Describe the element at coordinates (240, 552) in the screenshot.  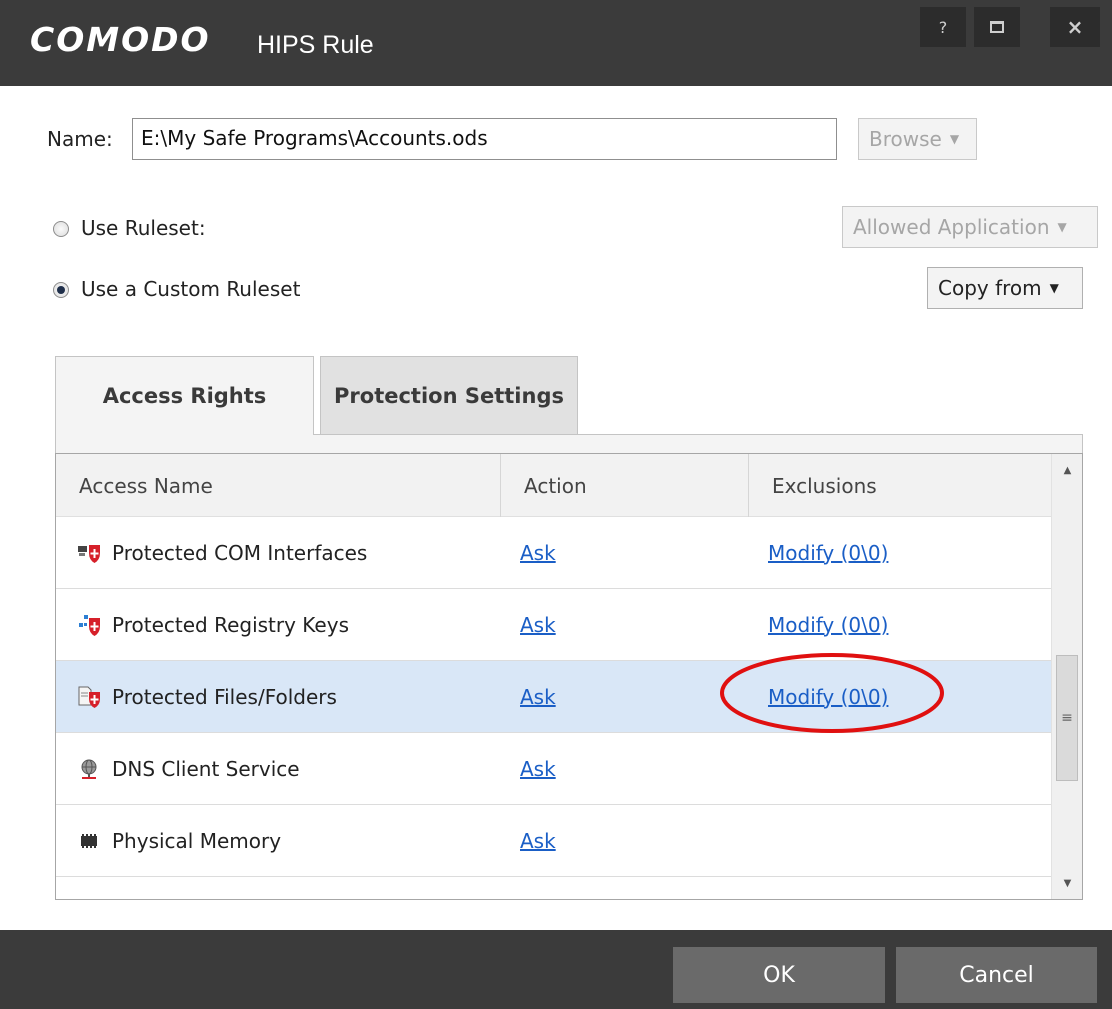
I see `access-name: Protected COM Interfaces` at that location.